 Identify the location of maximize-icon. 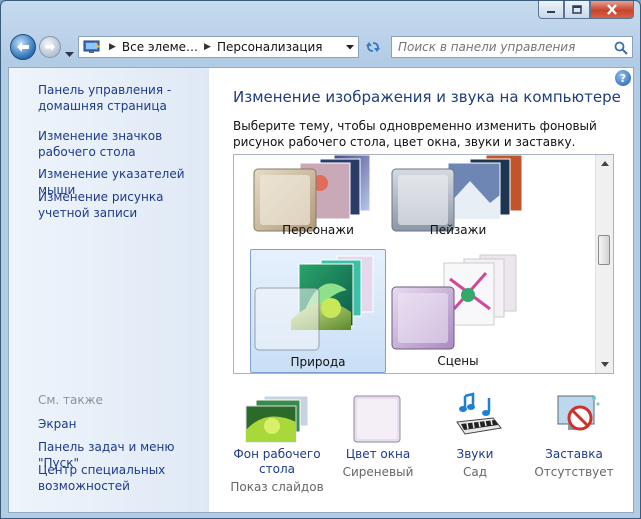
(577, 9).